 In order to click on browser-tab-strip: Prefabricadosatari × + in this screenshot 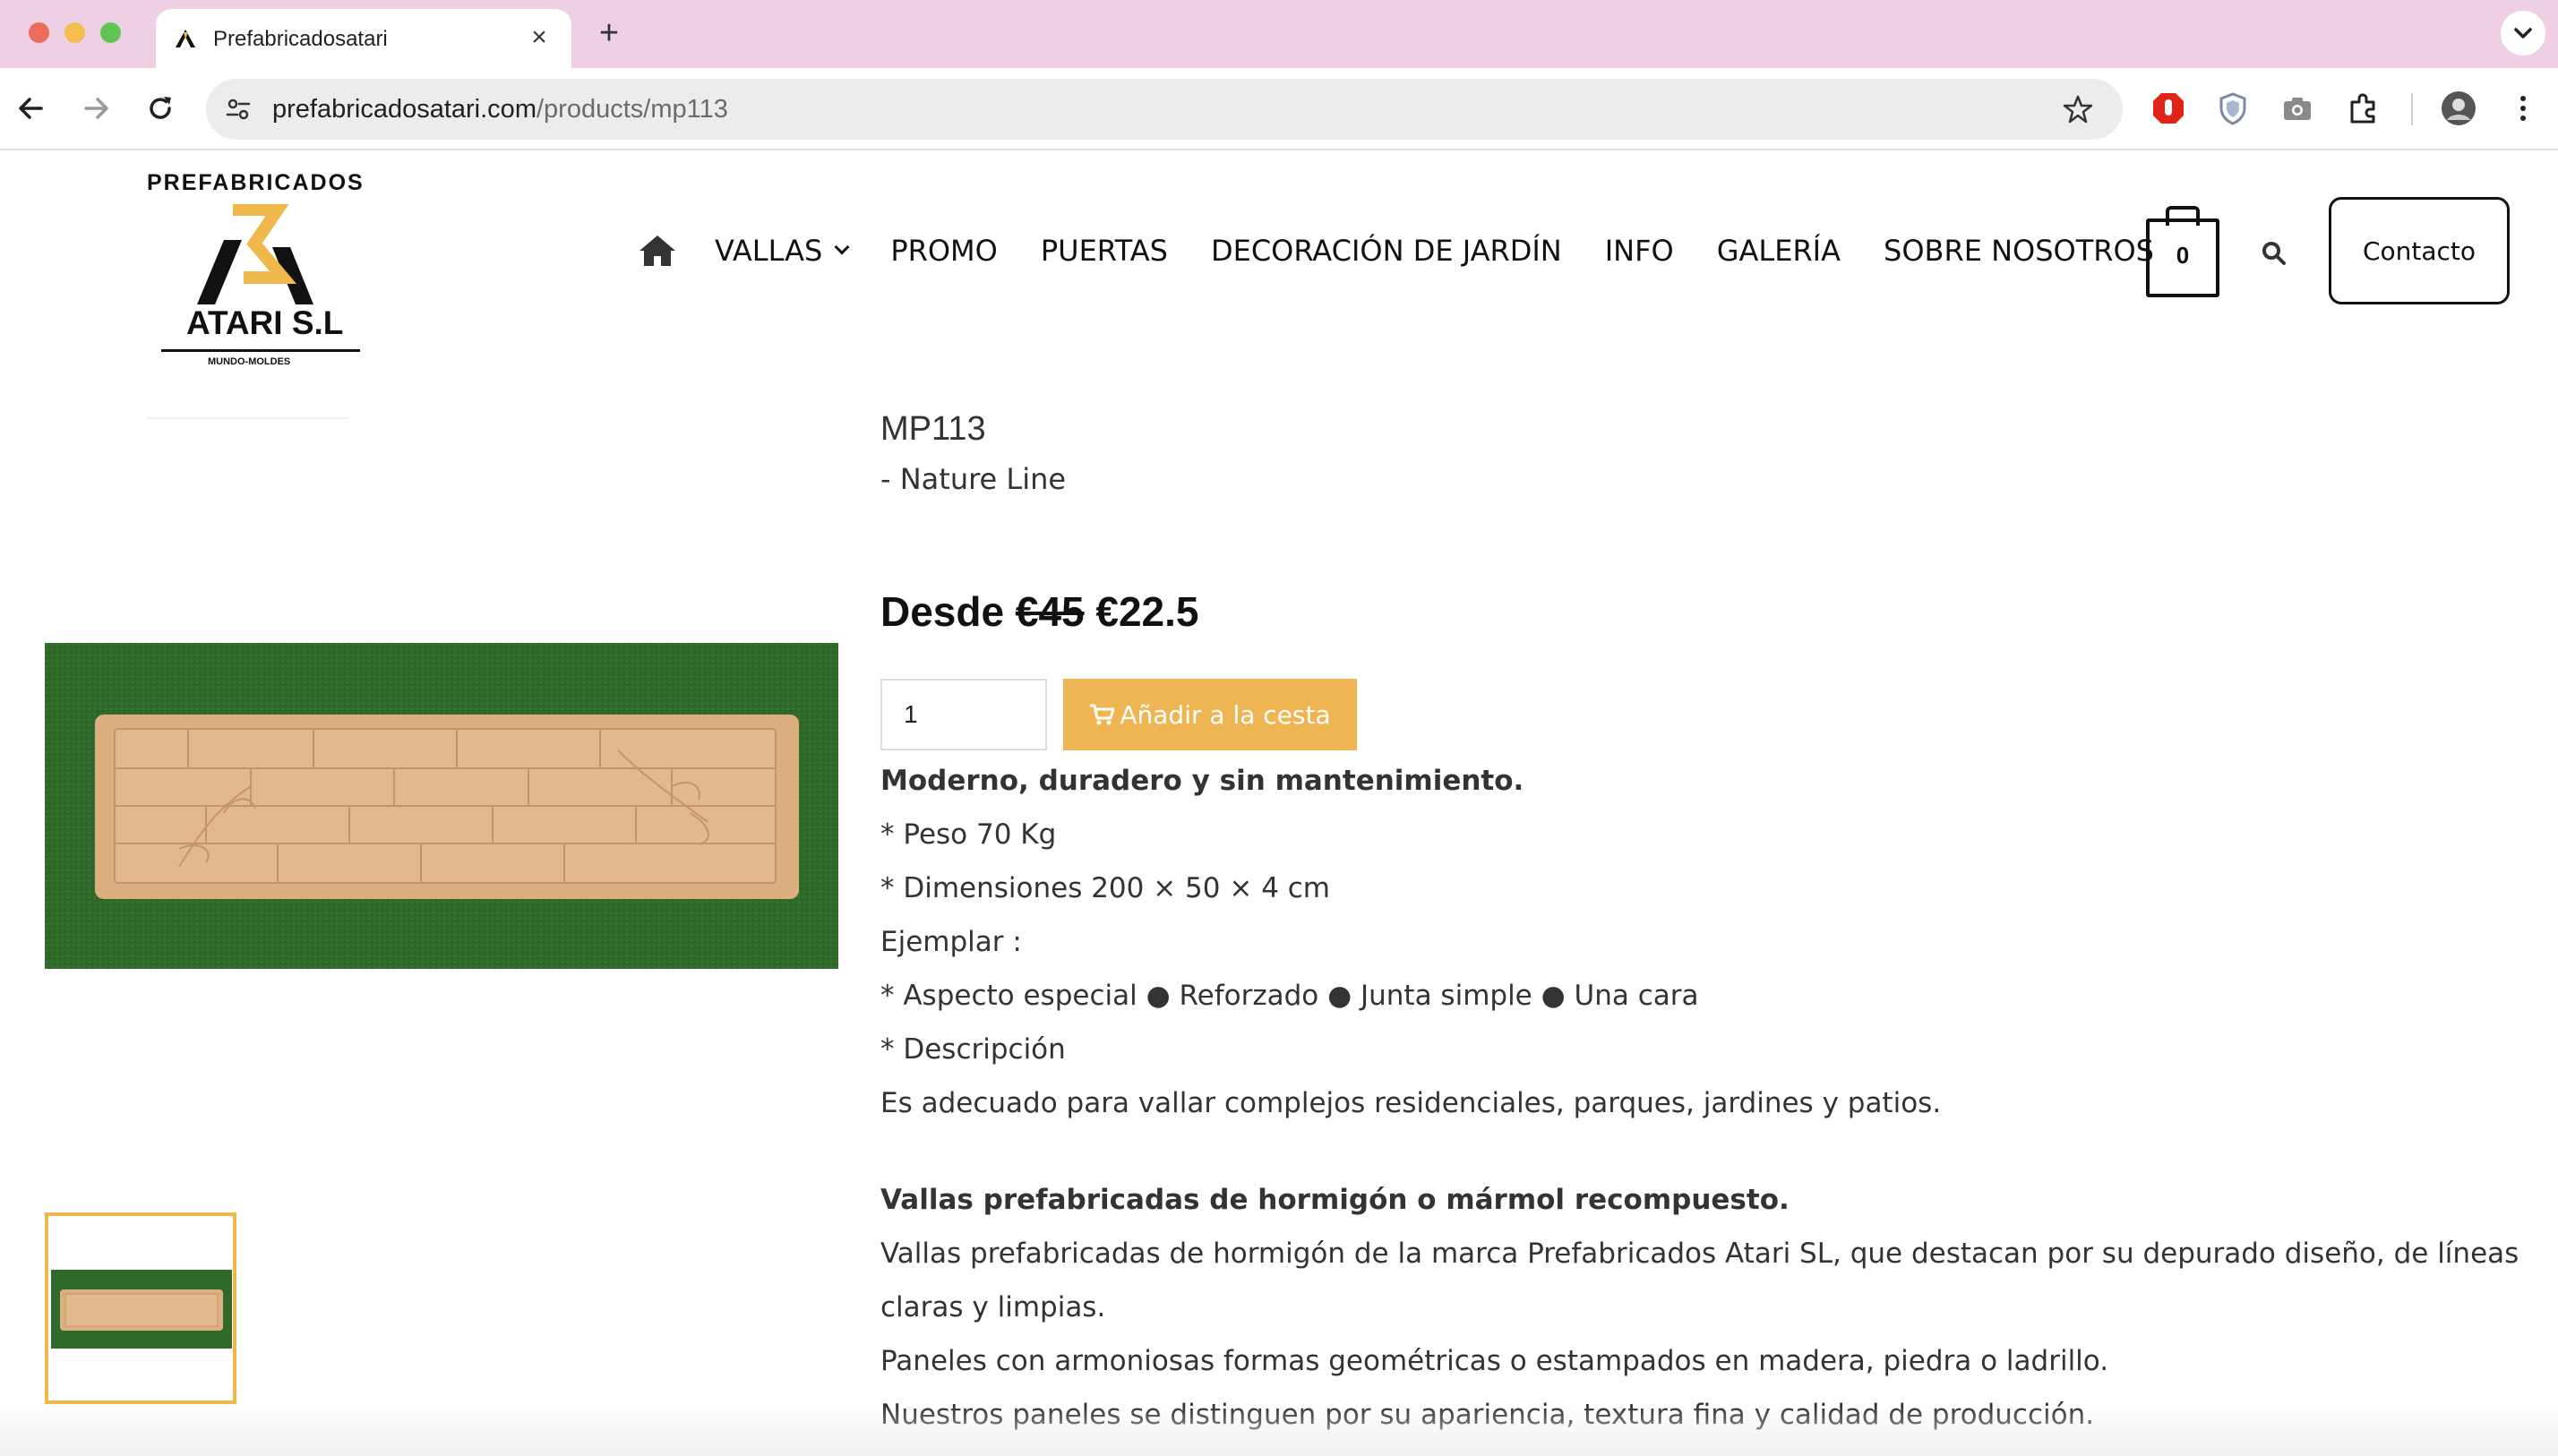, I will do `click(1279, 34)`.